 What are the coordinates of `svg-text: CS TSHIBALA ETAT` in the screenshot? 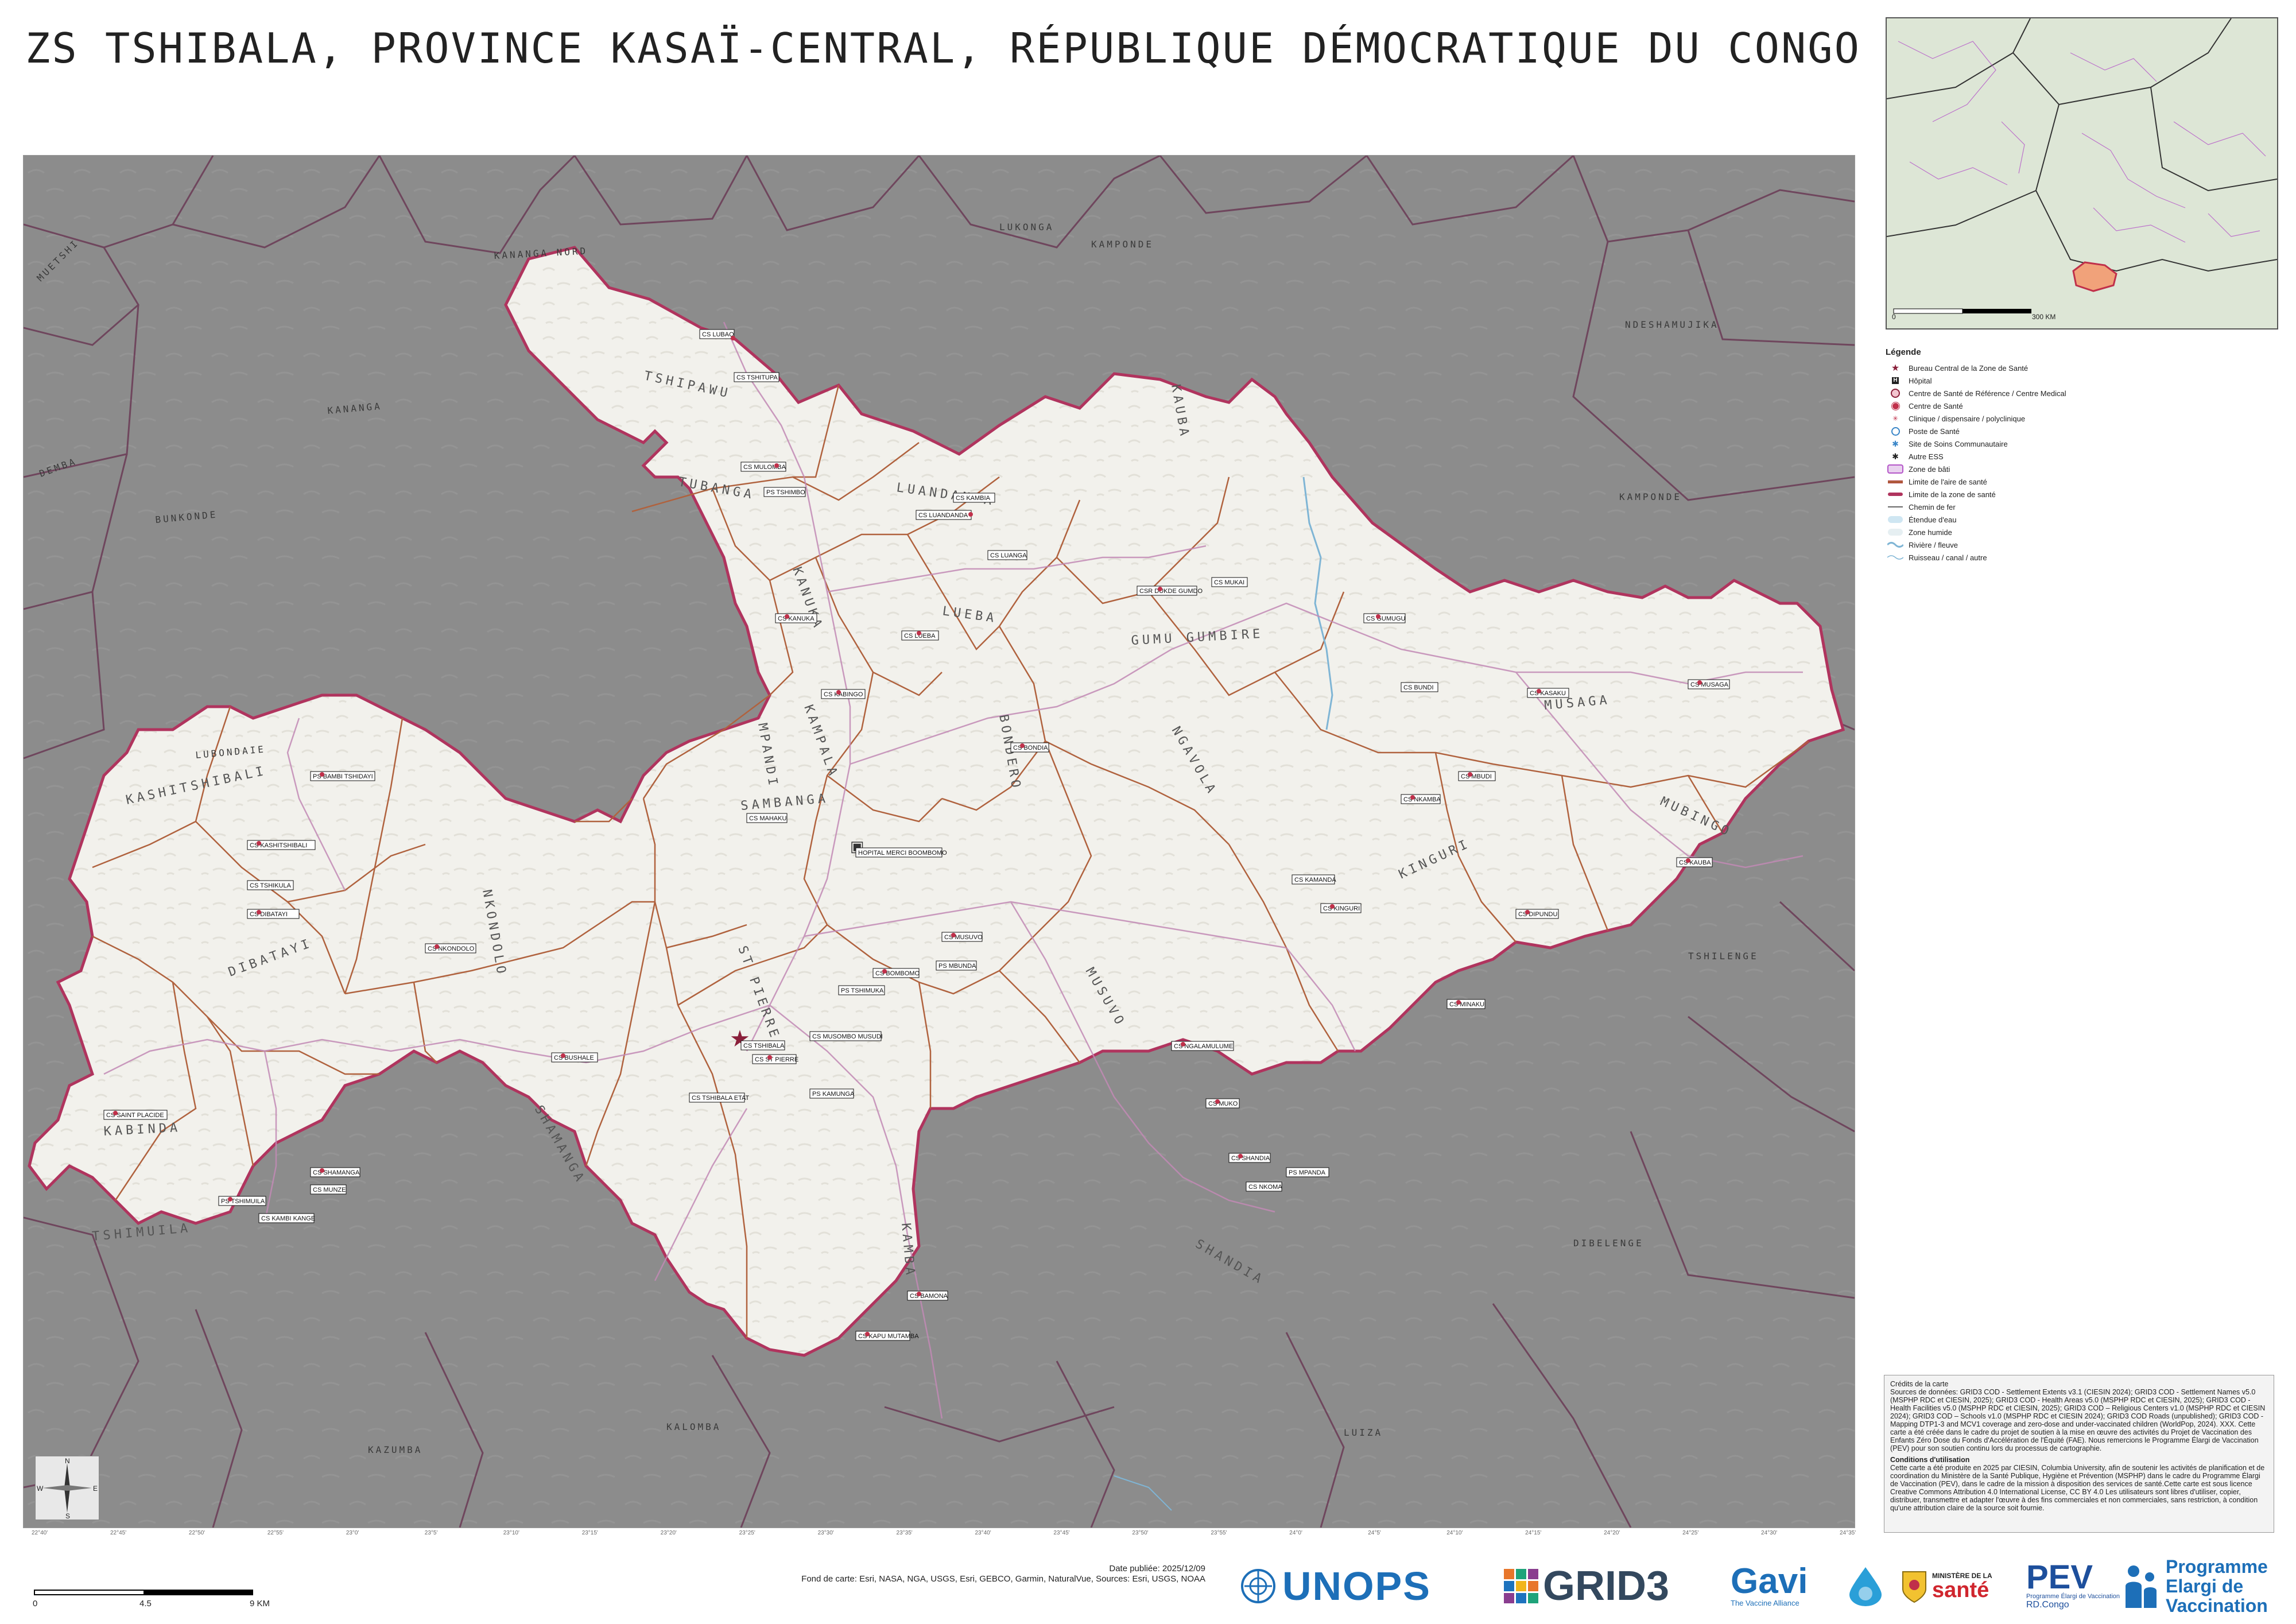 It's located at (721, 1098).